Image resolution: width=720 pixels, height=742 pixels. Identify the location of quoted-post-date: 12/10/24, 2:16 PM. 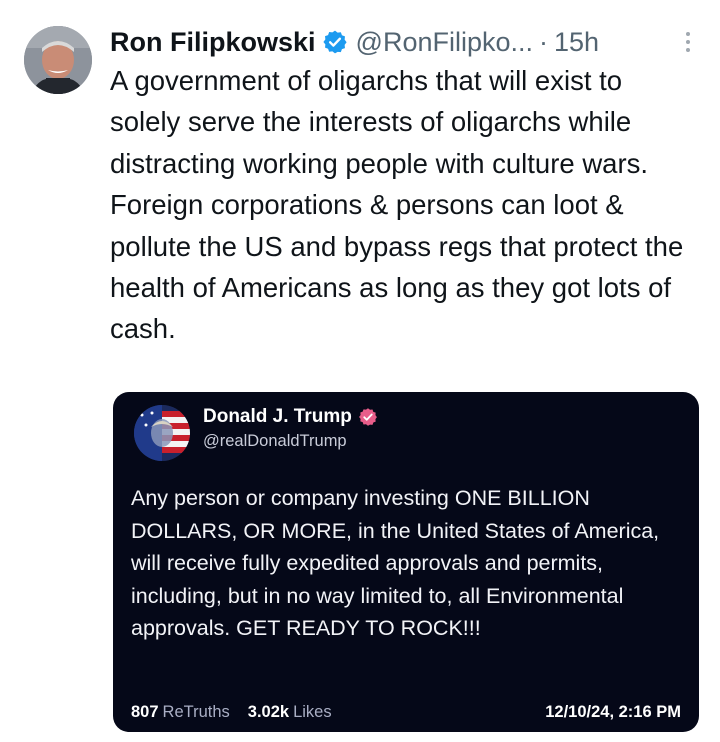
(613, 712).